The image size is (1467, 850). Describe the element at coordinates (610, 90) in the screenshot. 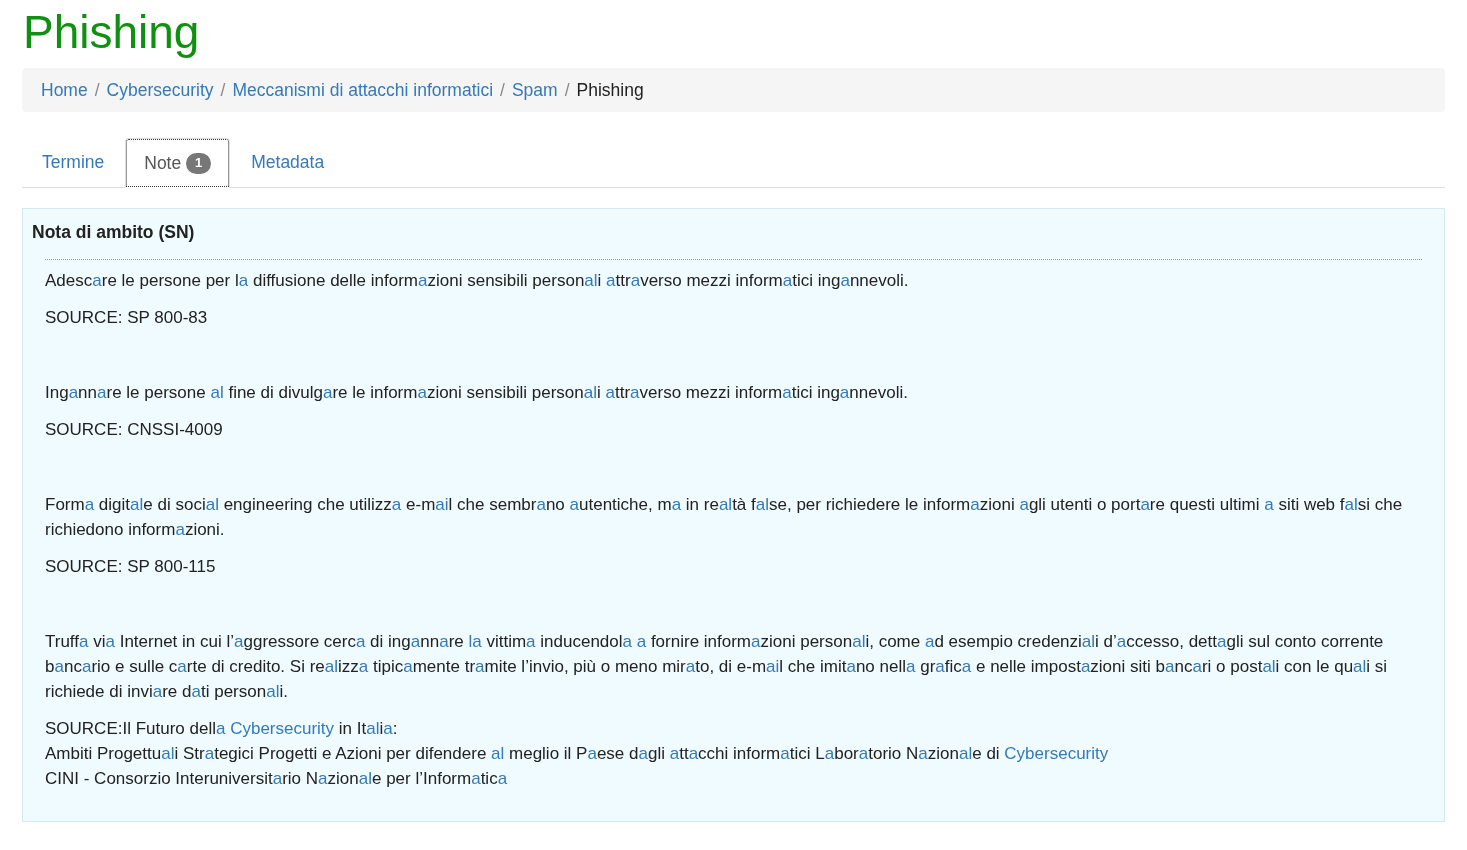

I see `breadcrumb-current: Phishing` at that location.